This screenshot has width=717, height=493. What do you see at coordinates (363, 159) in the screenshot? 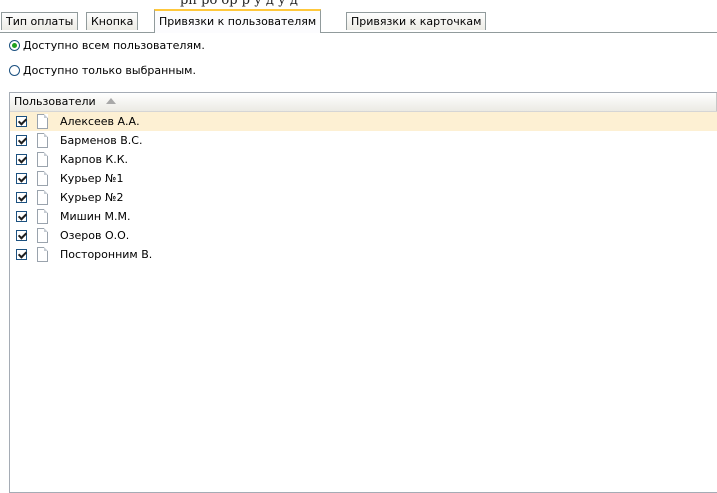
I see `list-item: Карпов К.К.` at bounding box center [363, 159].